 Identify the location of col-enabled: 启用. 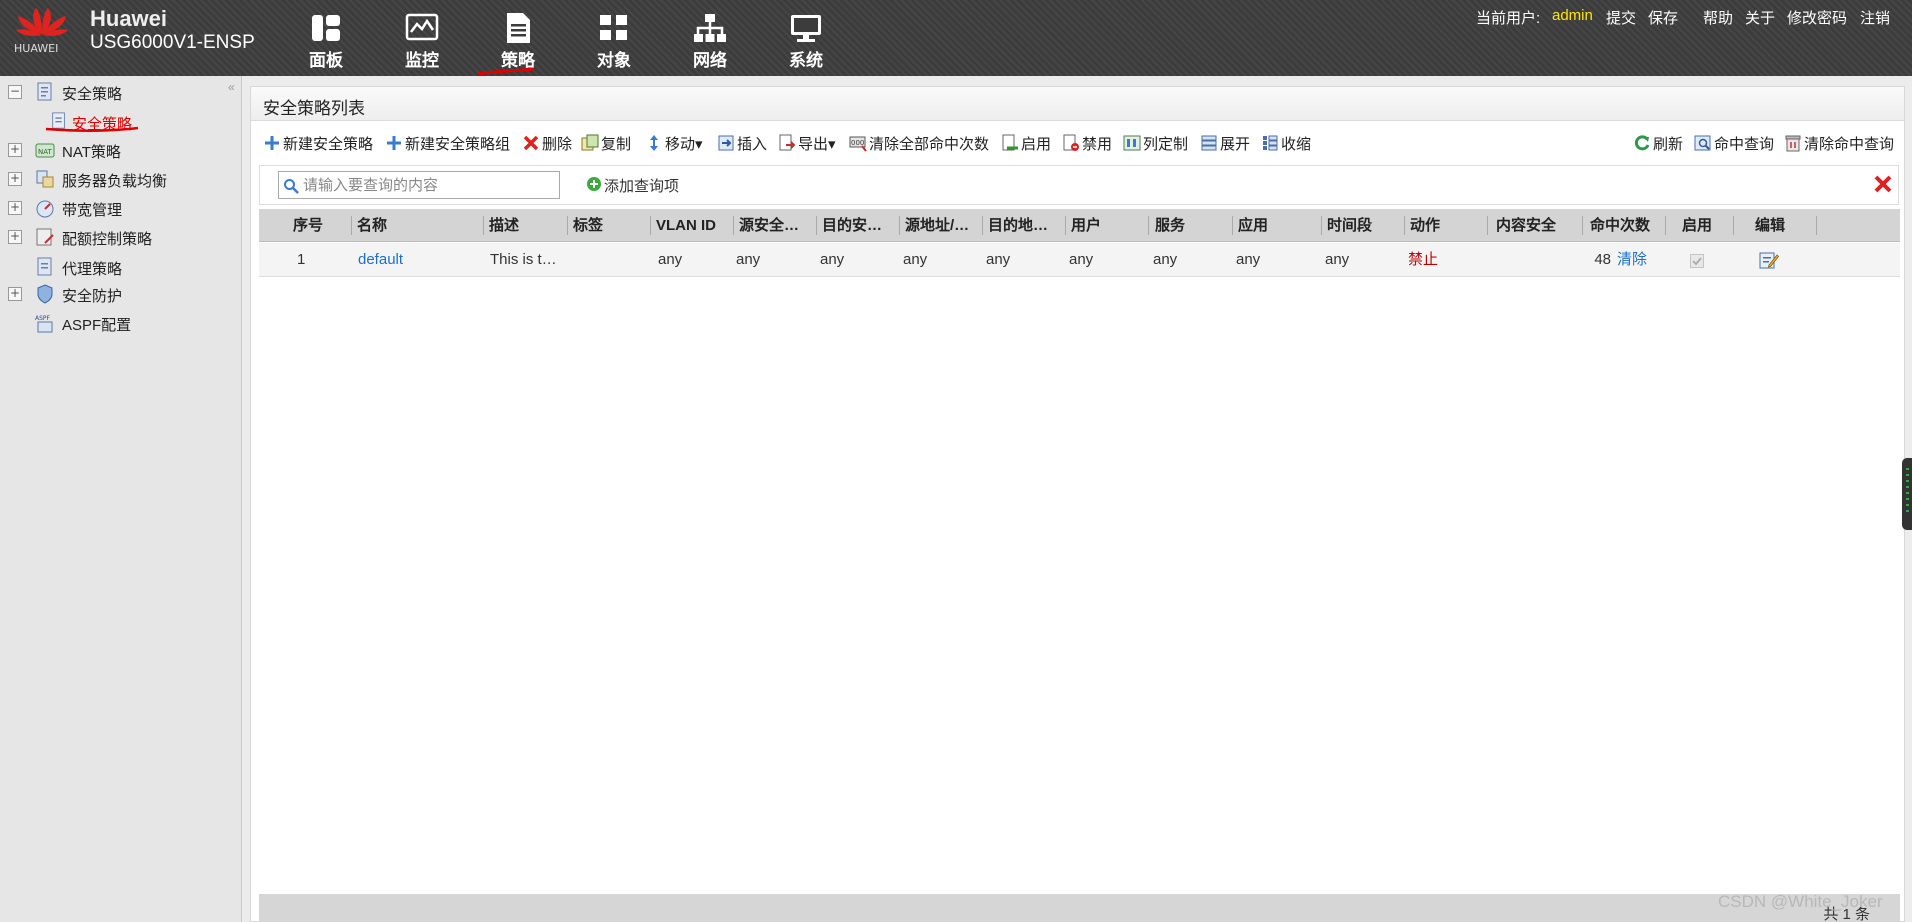
(1707, 225).